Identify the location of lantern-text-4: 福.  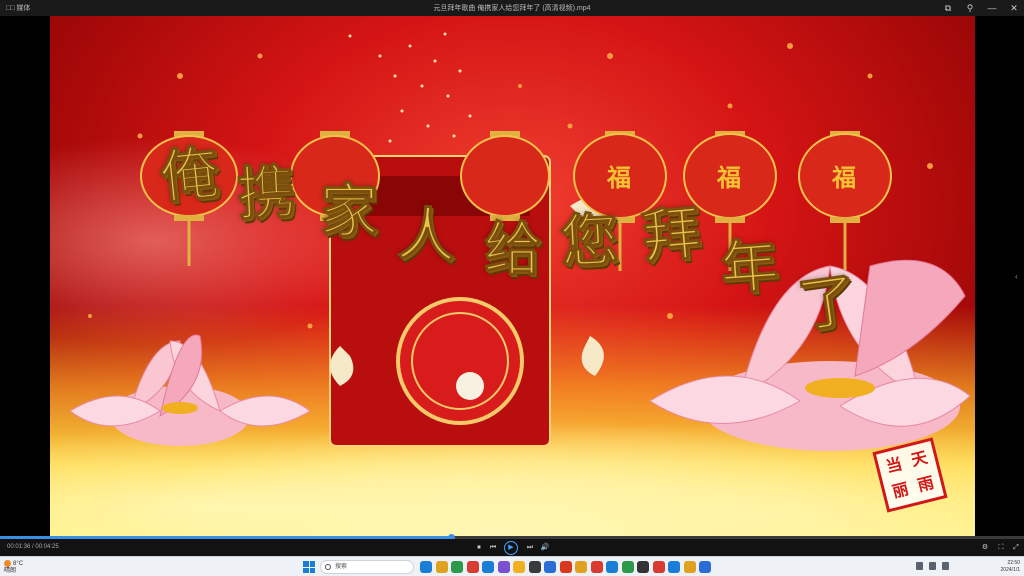
(618, 177).